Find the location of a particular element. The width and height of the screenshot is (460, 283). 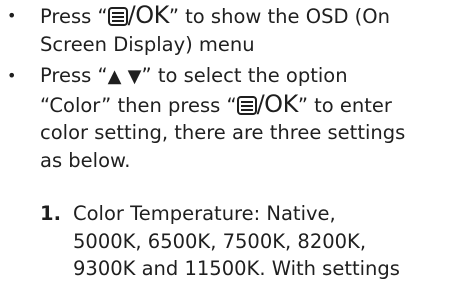

bullet2-line4: as below. is located at coordinates (85, 160).